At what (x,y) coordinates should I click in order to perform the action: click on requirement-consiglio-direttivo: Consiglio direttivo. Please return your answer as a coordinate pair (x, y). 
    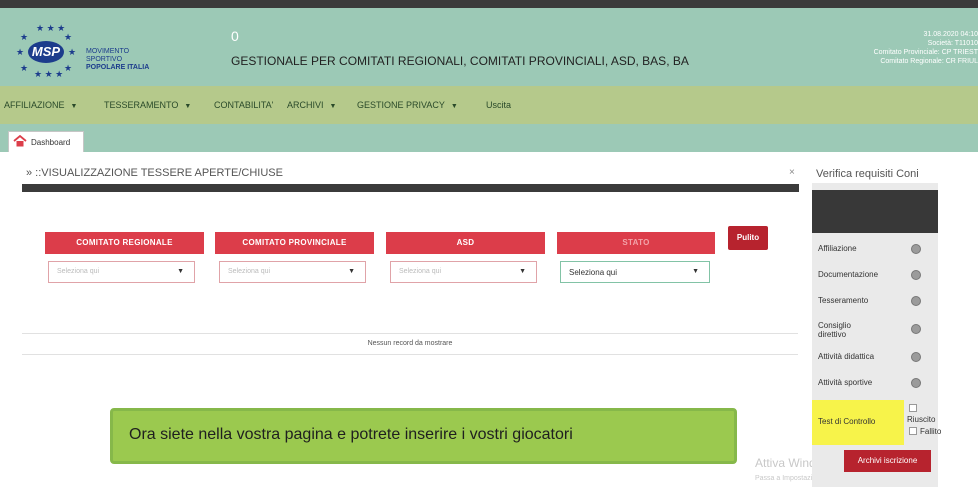
    Looking at the image, I should click on (834, 330).